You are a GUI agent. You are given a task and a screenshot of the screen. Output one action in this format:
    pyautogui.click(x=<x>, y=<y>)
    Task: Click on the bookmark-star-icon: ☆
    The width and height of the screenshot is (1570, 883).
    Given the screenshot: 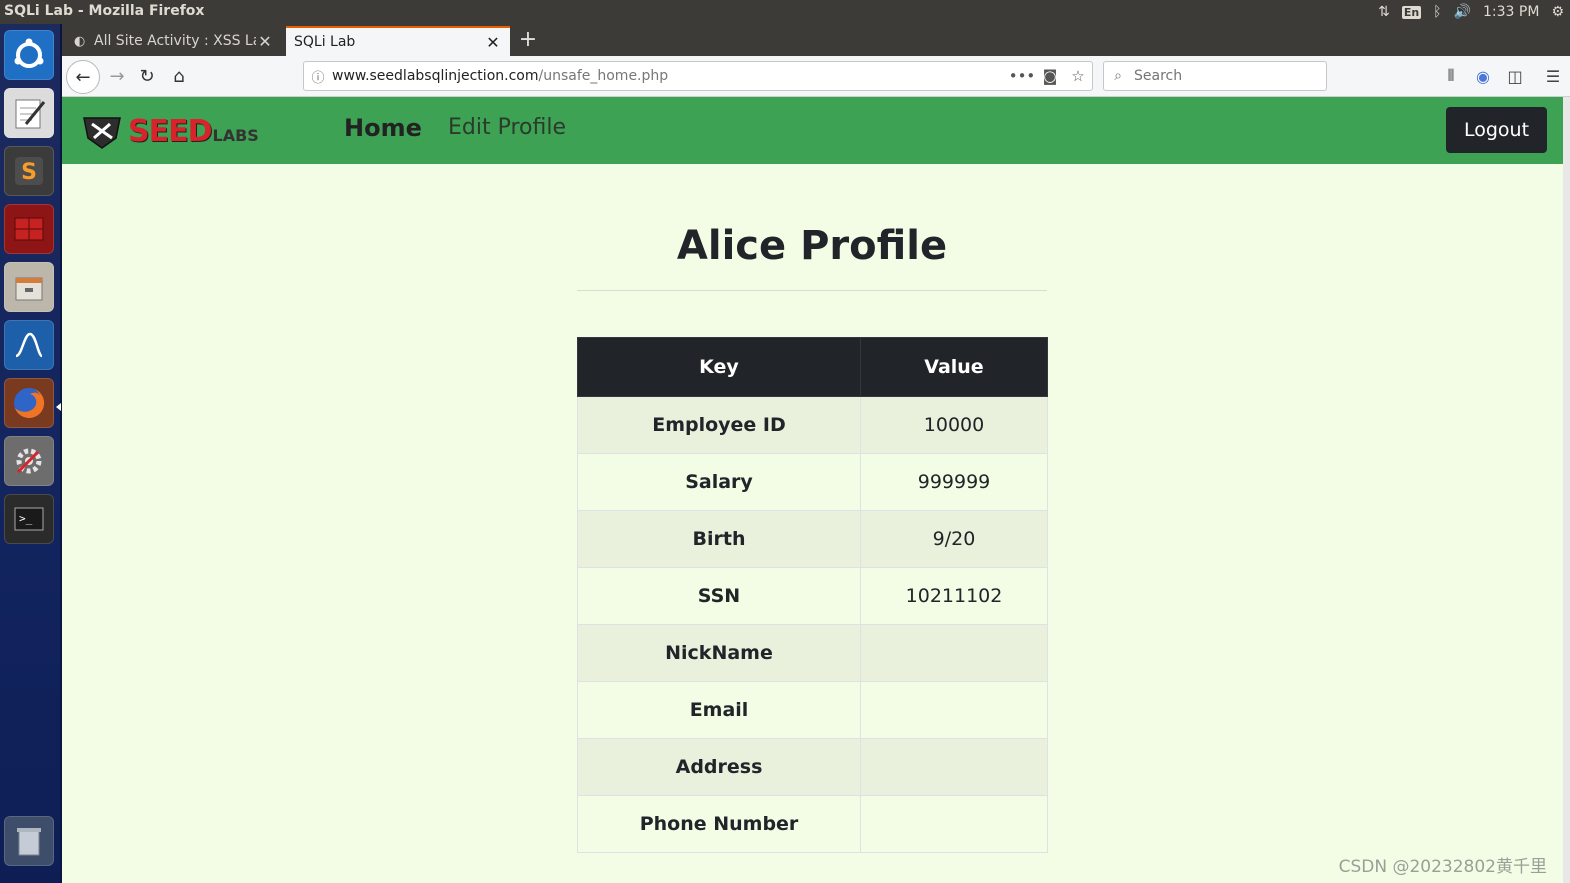 What is the action you would take?
    pyautogui.click(x=1078, y=76)
    